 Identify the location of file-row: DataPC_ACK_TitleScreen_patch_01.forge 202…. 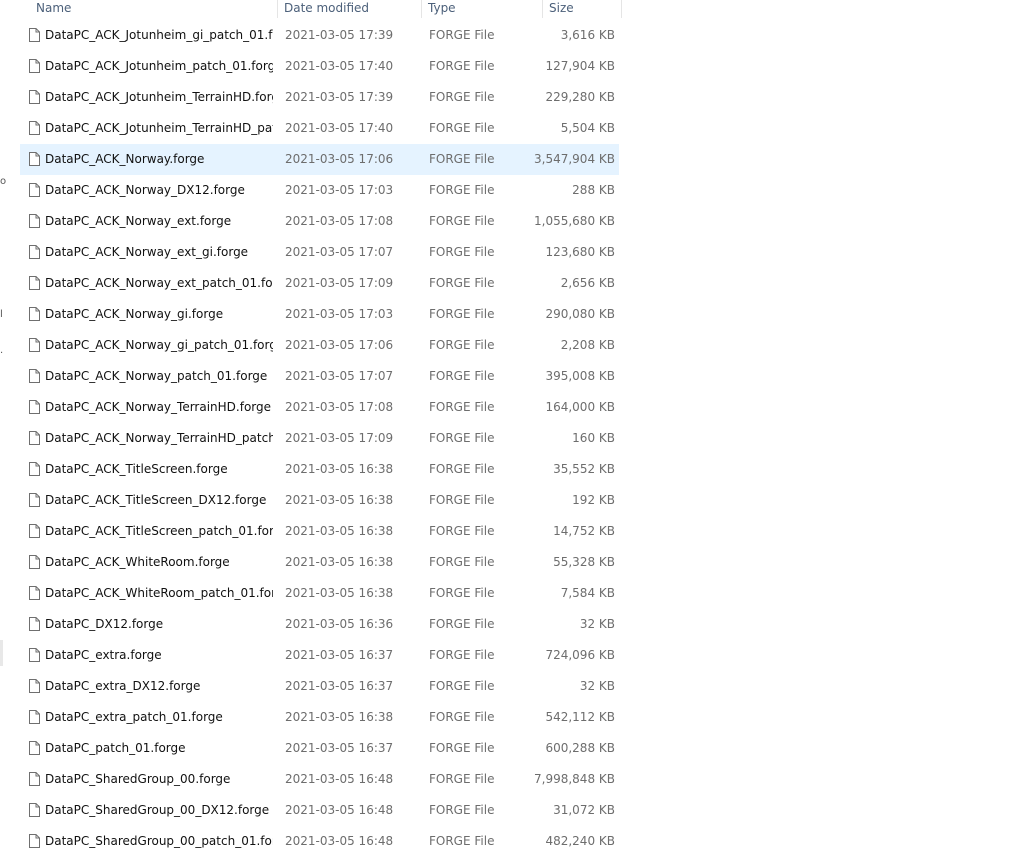
(319, 531).